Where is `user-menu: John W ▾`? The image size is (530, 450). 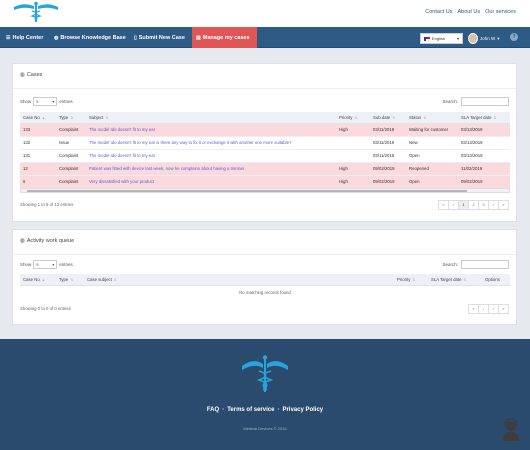 user-menu: John W ▾ is located at coordinates (484, 38).